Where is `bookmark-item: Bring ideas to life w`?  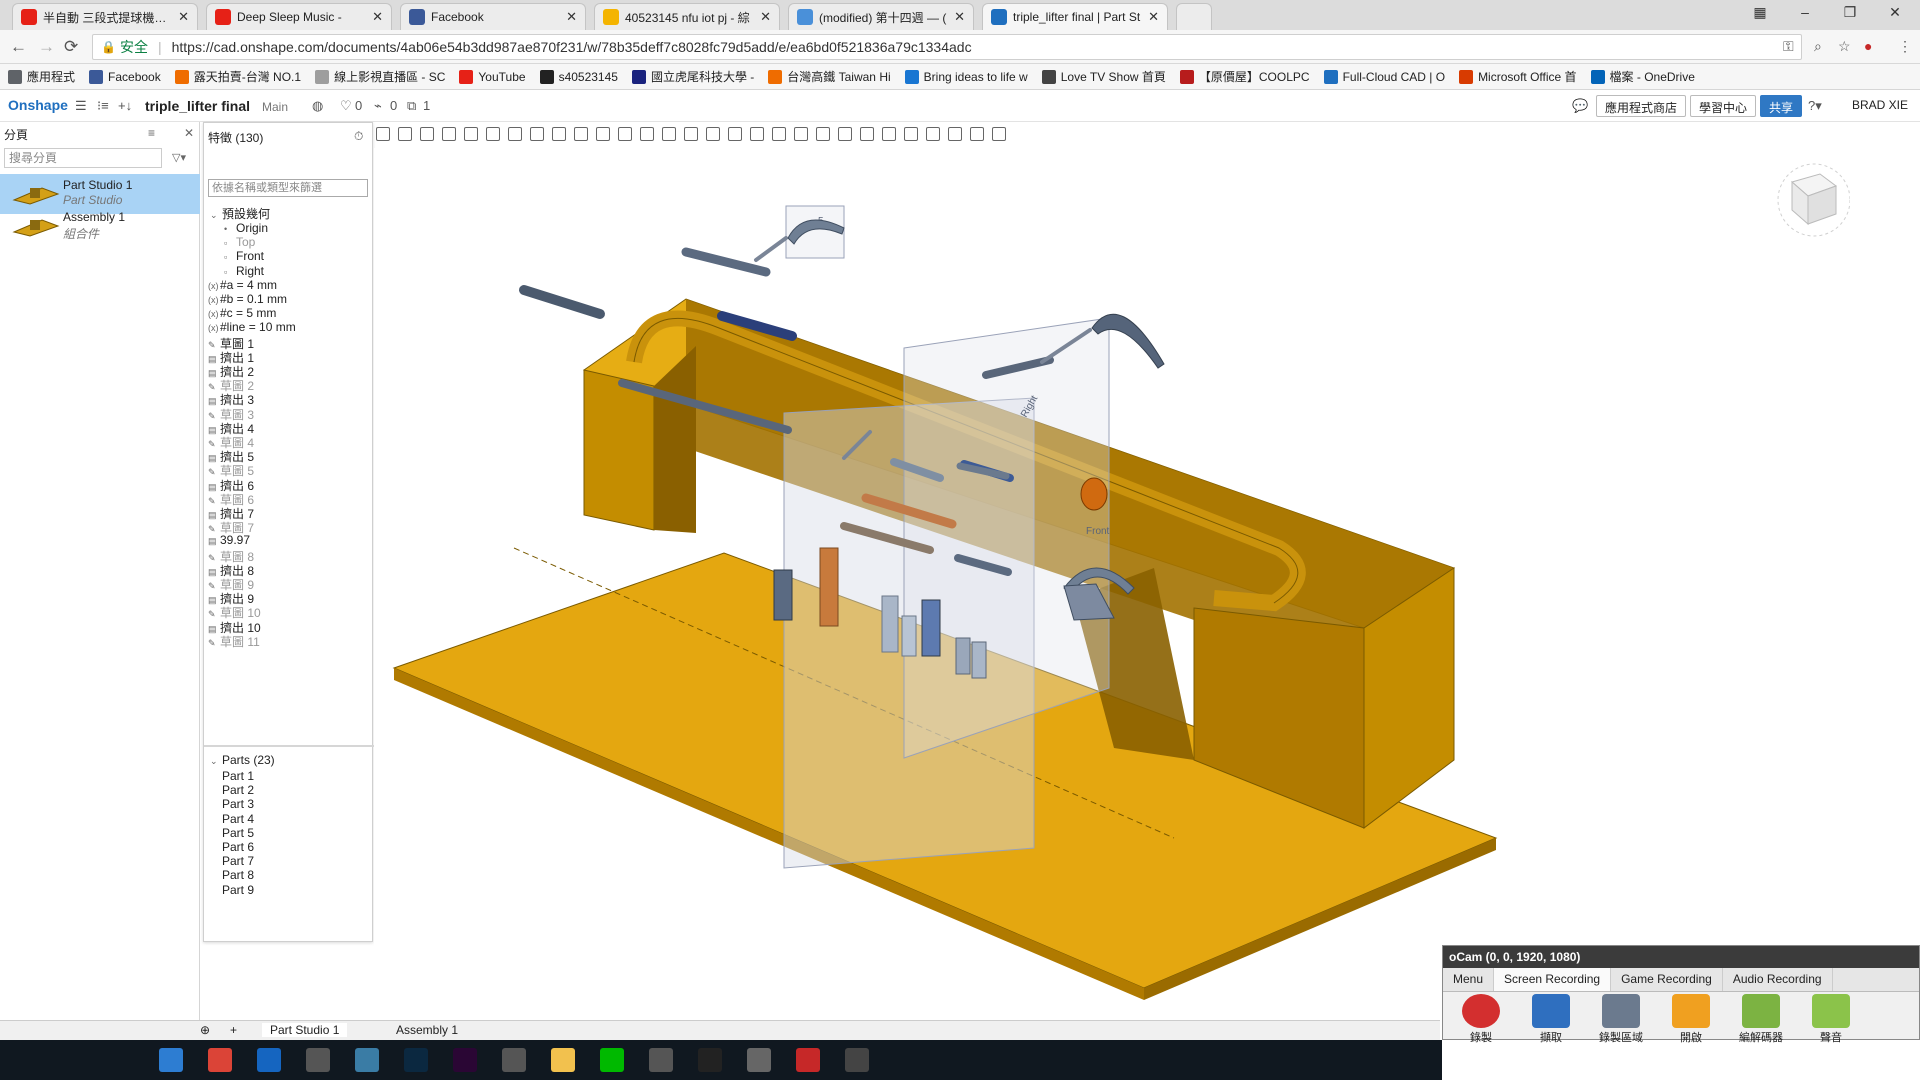 bookmark-item: Bring ideas to life w is located at coordinates (966, 76).